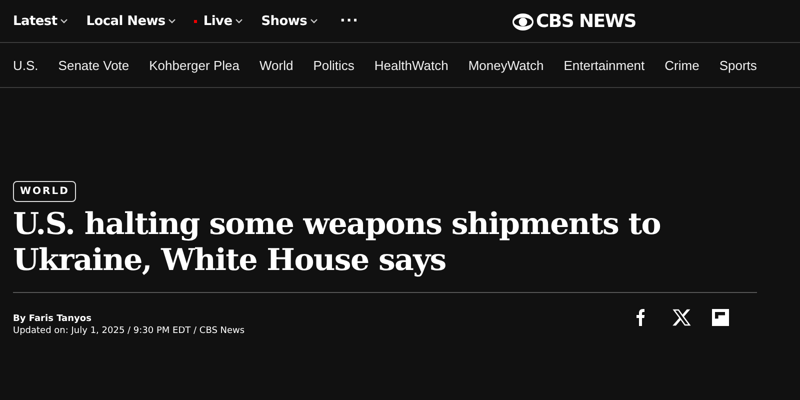  Describe the element at coordinates (194, 65) in the screenshot. I see `section-link: Kohberger Plea` at that location.